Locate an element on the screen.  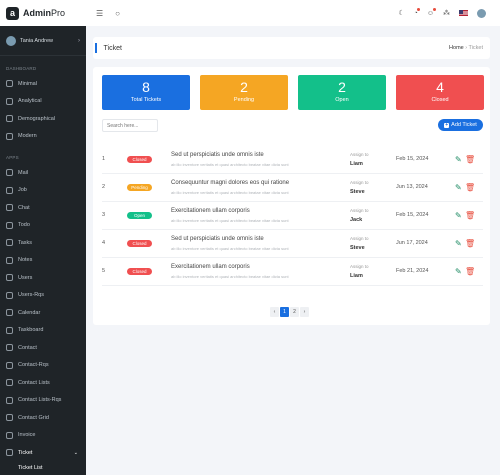
assignee-name: Steve is located at coordinates (357, 192).